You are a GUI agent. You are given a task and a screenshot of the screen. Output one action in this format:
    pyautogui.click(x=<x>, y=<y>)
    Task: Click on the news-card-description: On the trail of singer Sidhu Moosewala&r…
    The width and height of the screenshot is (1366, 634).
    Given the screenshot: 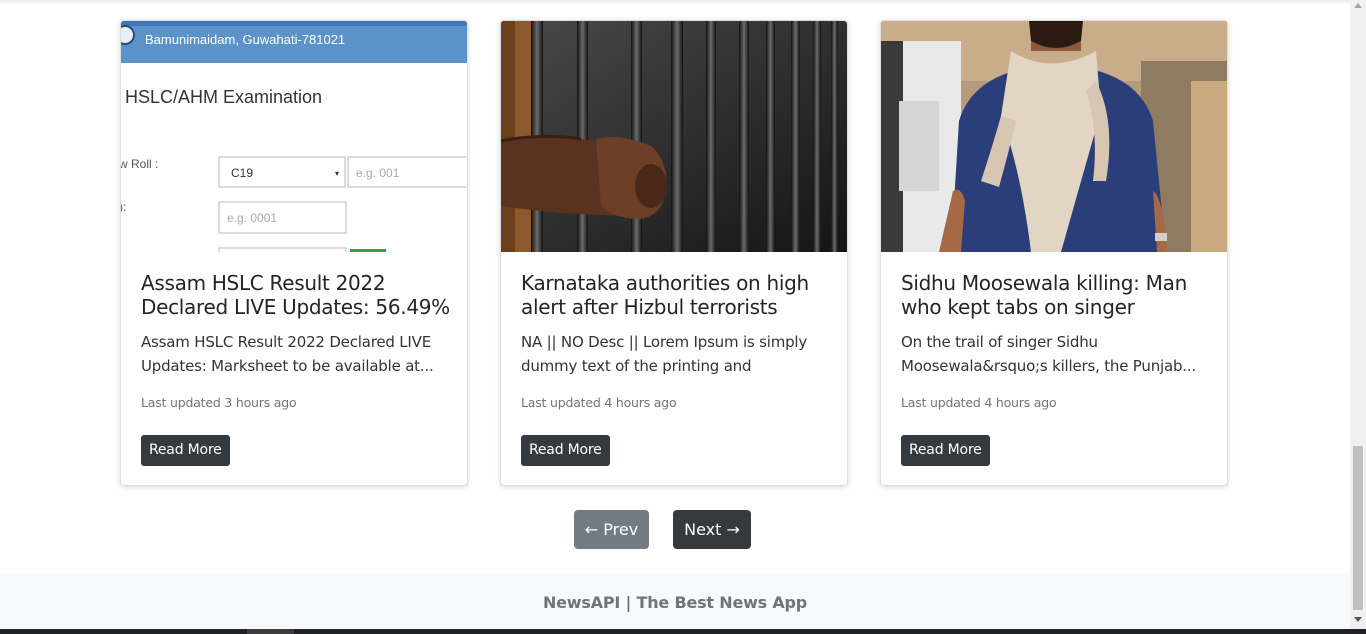 What is the action you would take?
    pyautogui.click(x=1048, y=354)
    